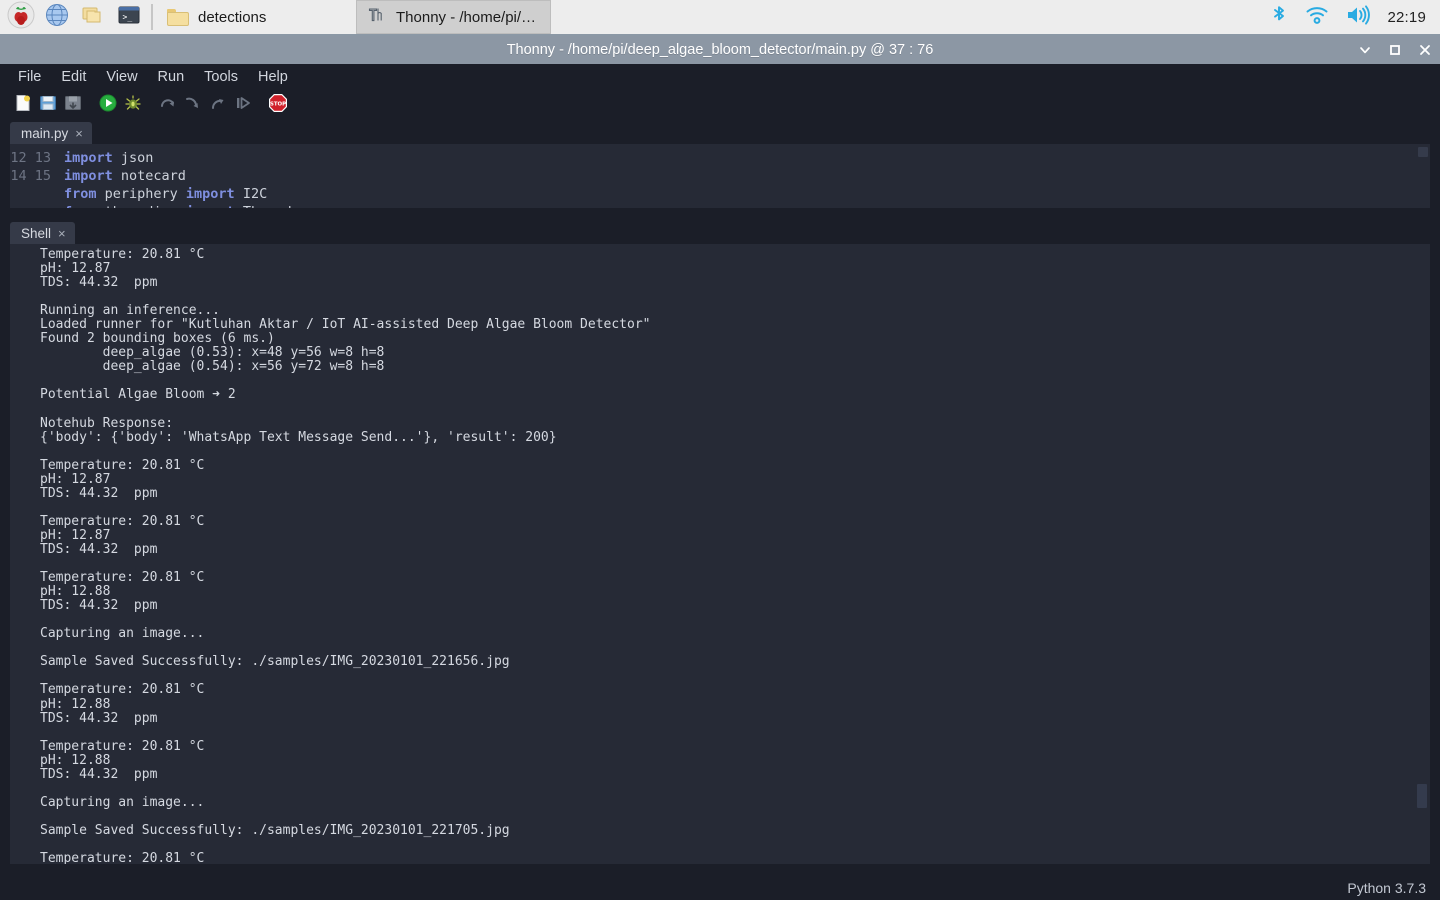  What do you see at coordinates (720, 133) in the screenshot?
I see `editor-tabbar: main.py ×` at bounding box center [720, 133].